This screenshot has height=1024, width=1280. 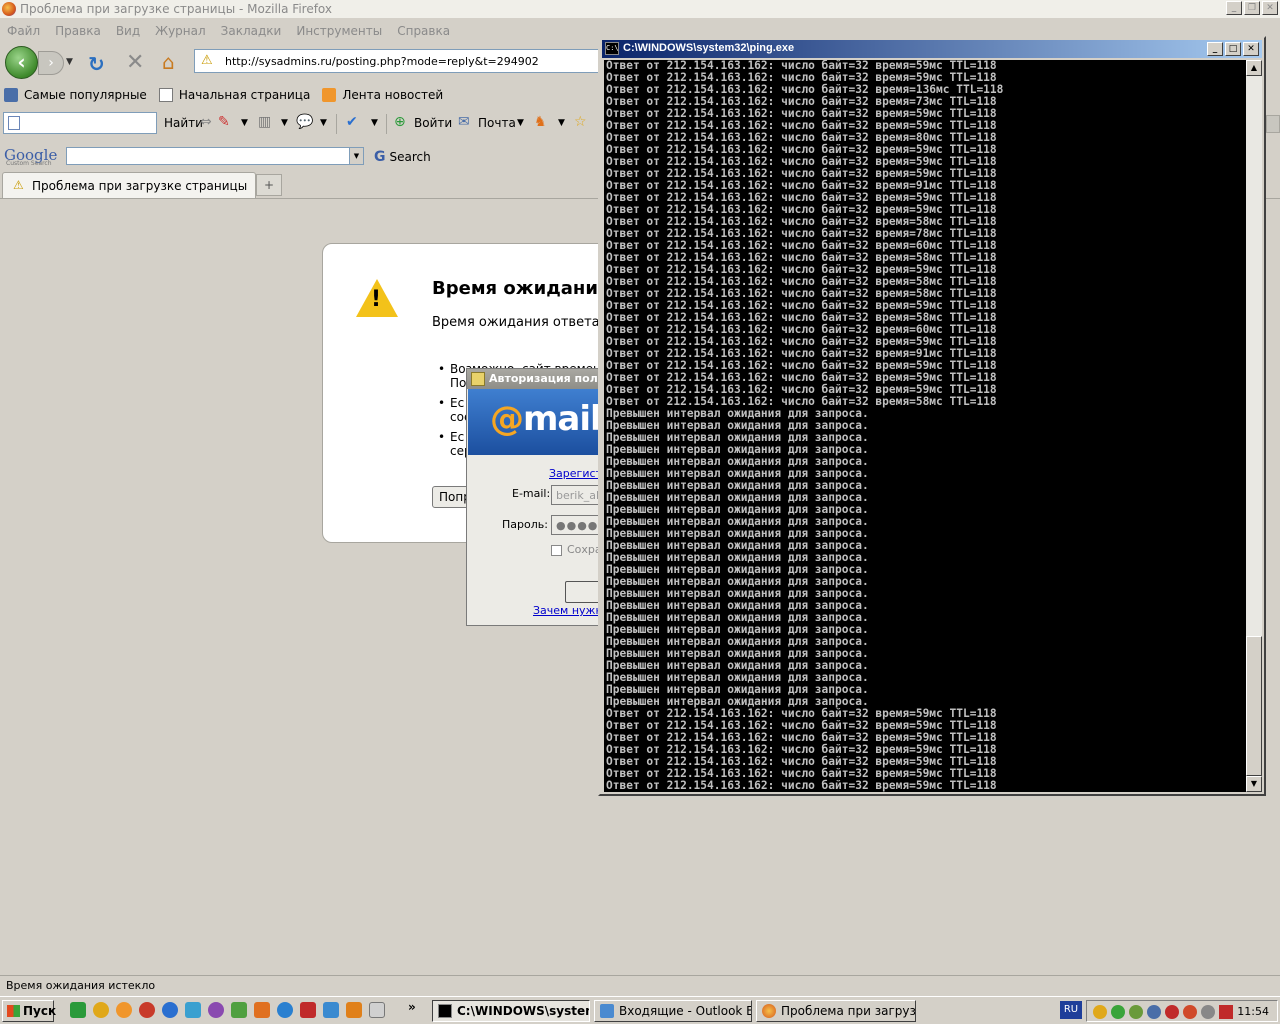 I want to click on bookmark-start-page: Начальная страница, so click(x=237, y=94).